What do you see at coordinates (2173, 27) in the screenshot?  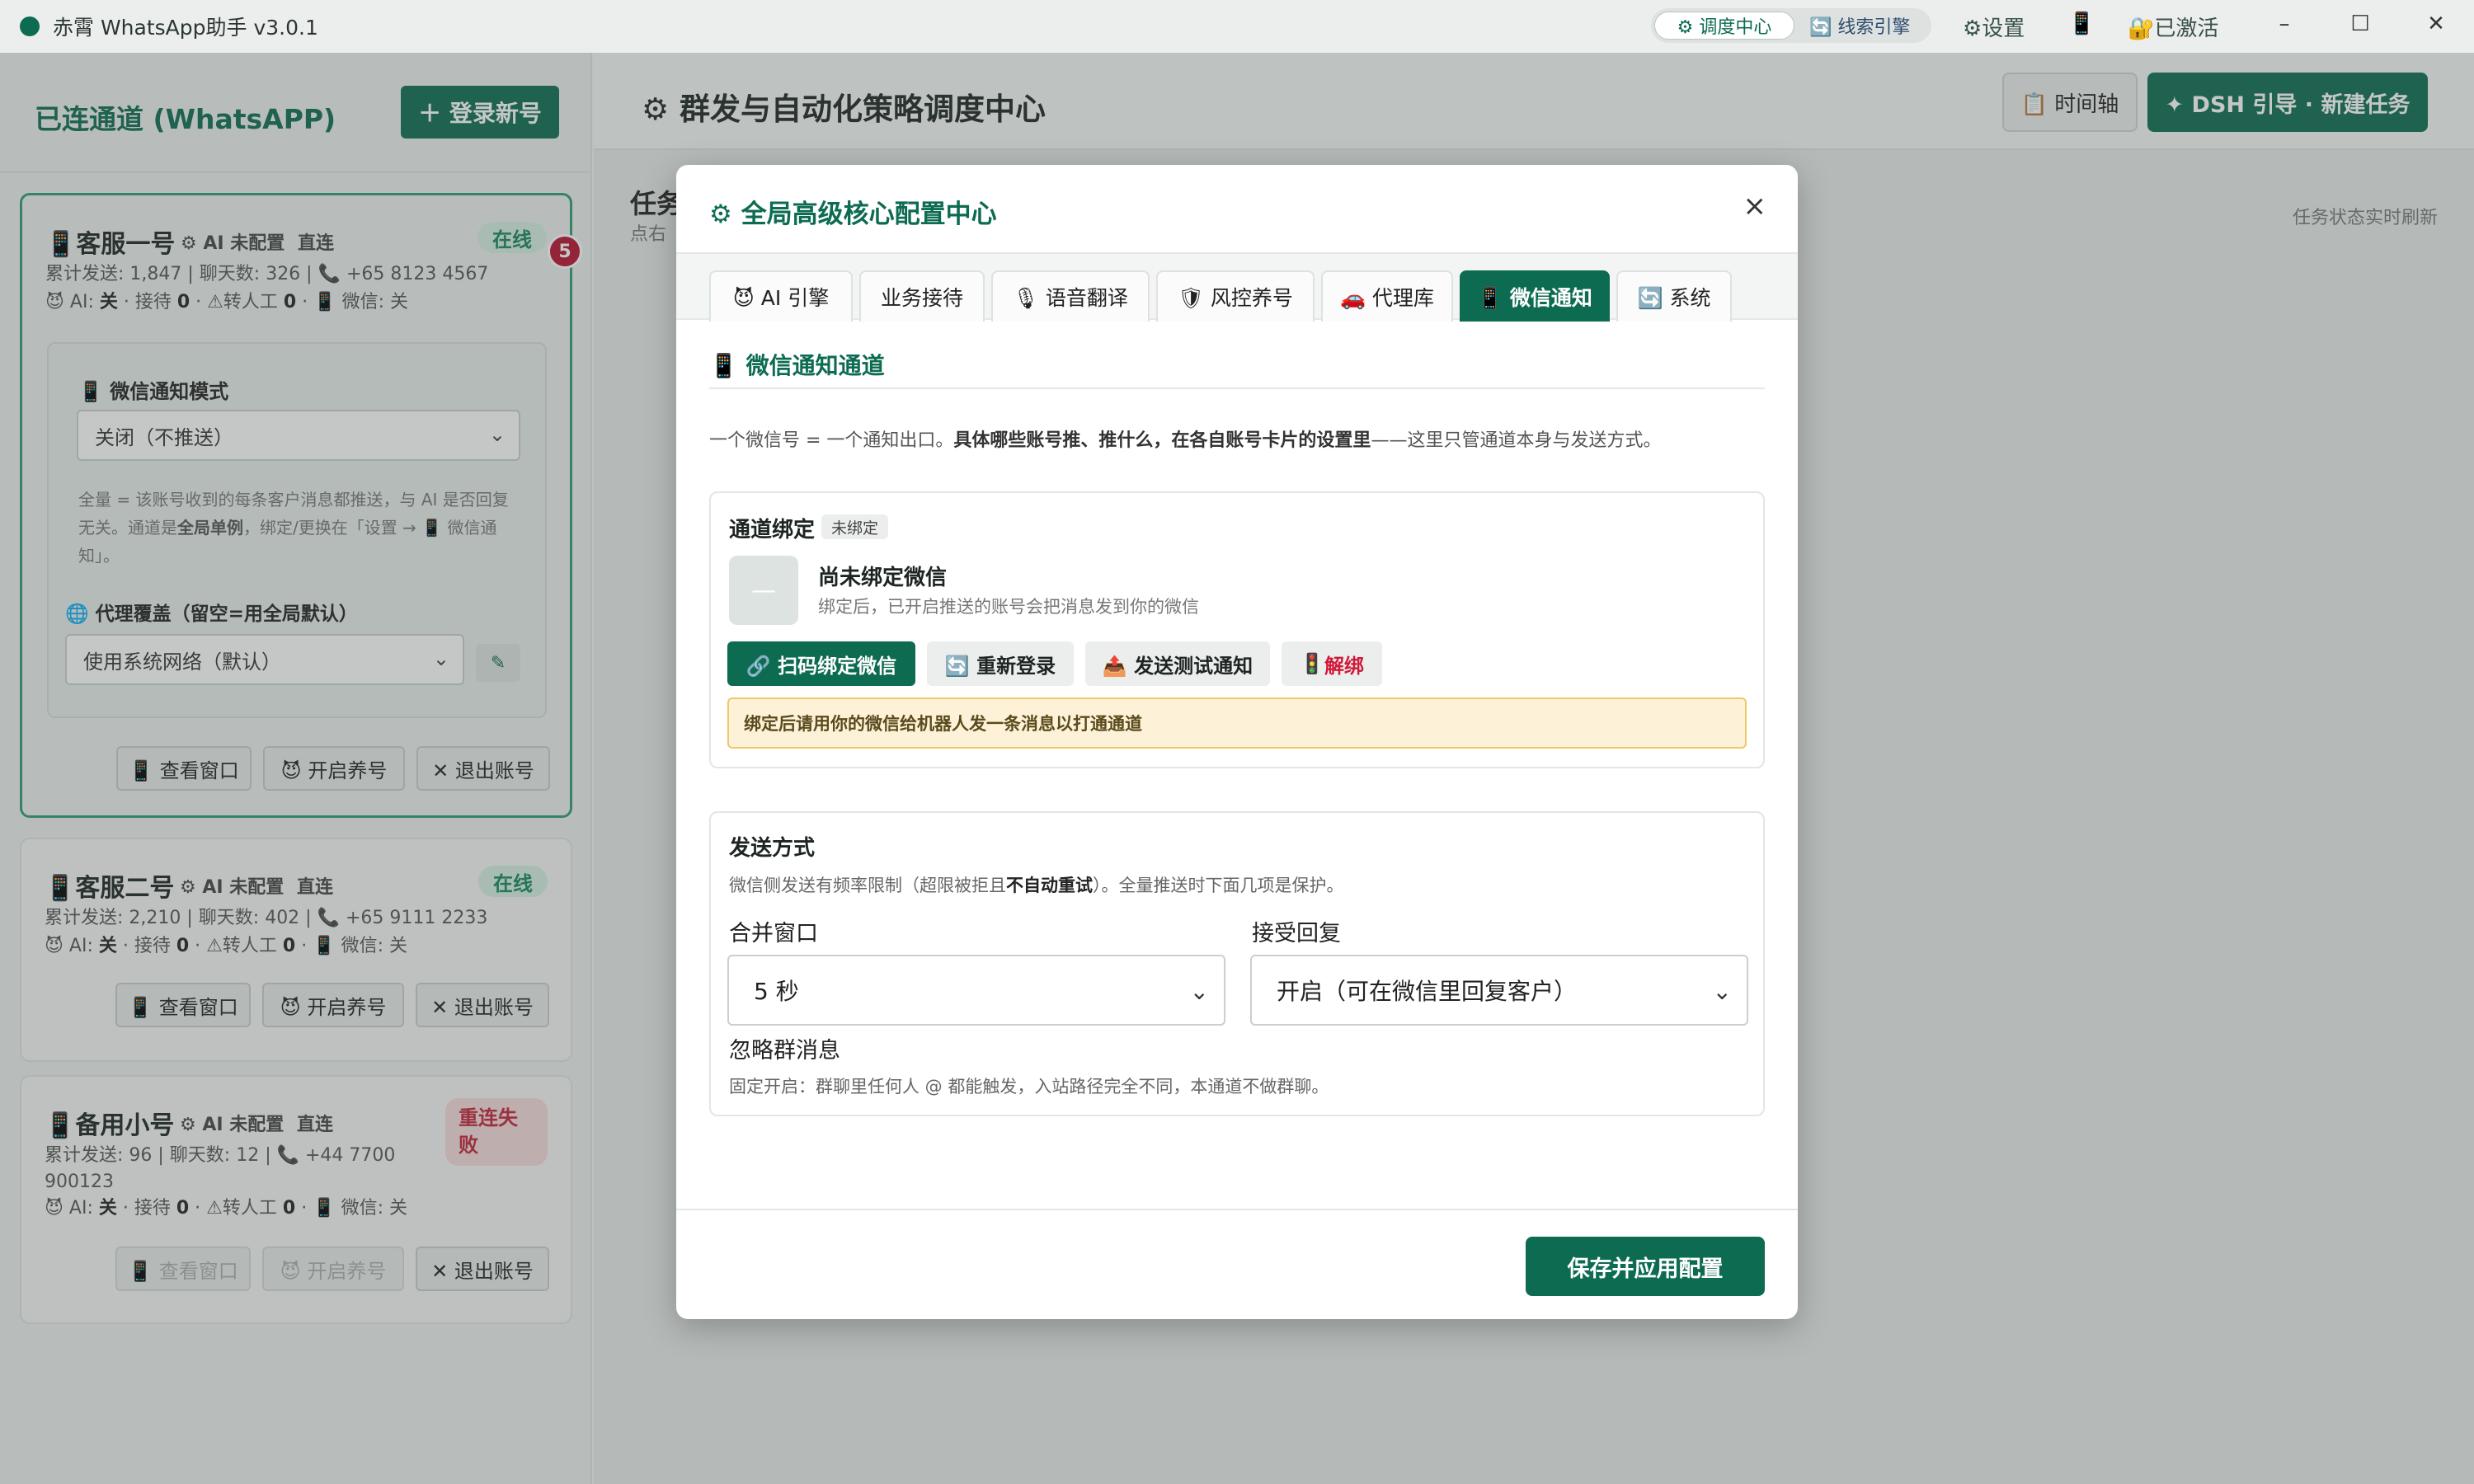 I see `activated-status: 🔐已激活` at bounding box center [2173, 27].